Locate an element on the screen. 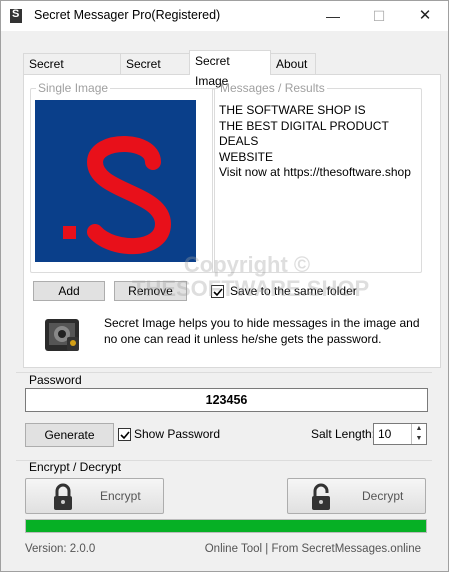 This screenshot has width=450, height=573. salt-length-label: Salt Length: is located at coordinates (343, 434).